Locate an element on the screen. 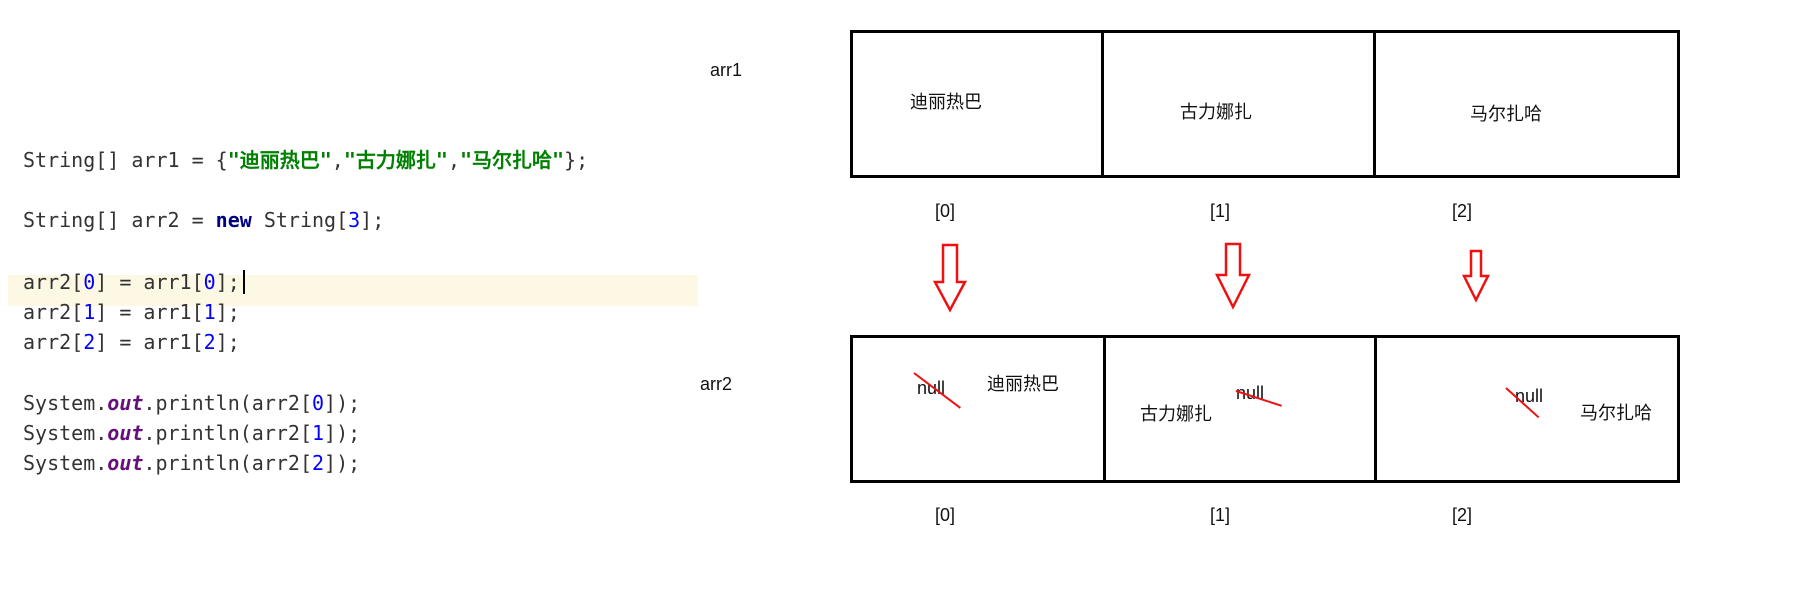 This screenshot has height=603, width=1796. text-caret is located at coordinates (243, 281).